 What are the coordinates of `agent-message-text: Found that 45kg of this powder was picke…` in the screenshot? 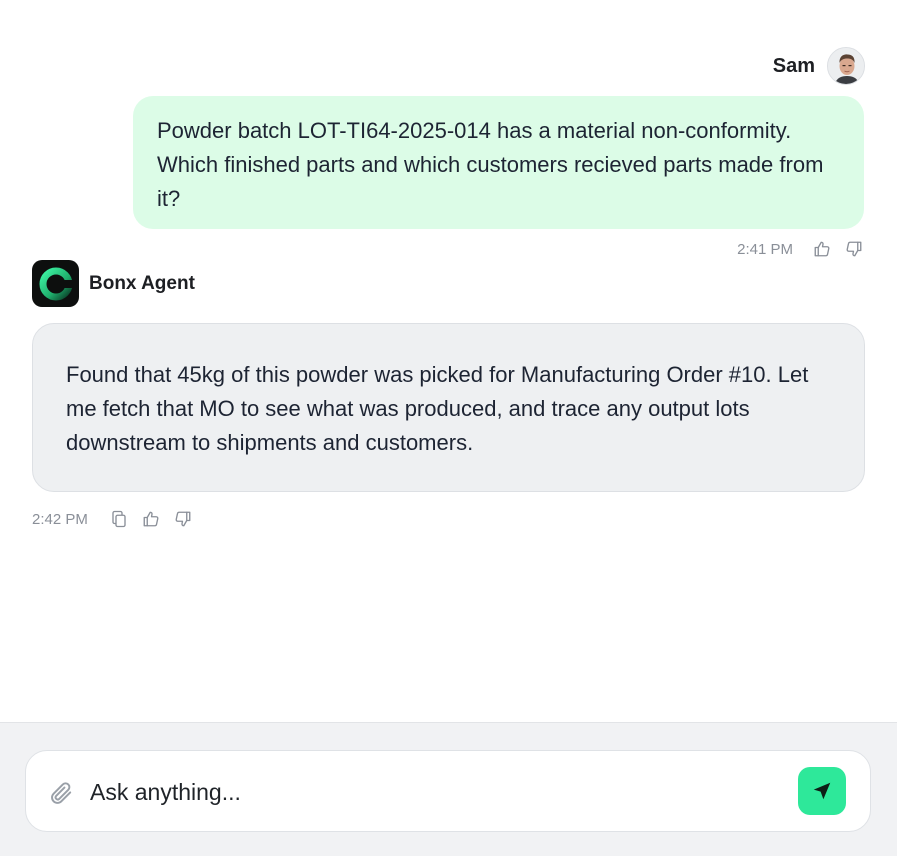 It's located at (437, 408).